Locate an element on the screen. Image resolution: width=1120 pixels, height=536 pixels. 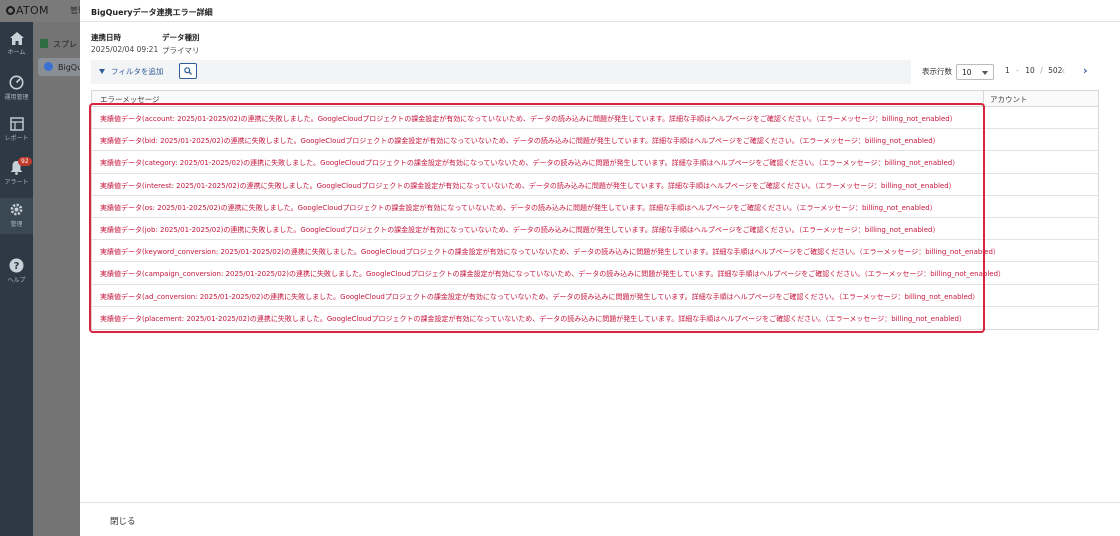
column-header-error-message: エラーメッセージ is located at coordinates (130, 99).